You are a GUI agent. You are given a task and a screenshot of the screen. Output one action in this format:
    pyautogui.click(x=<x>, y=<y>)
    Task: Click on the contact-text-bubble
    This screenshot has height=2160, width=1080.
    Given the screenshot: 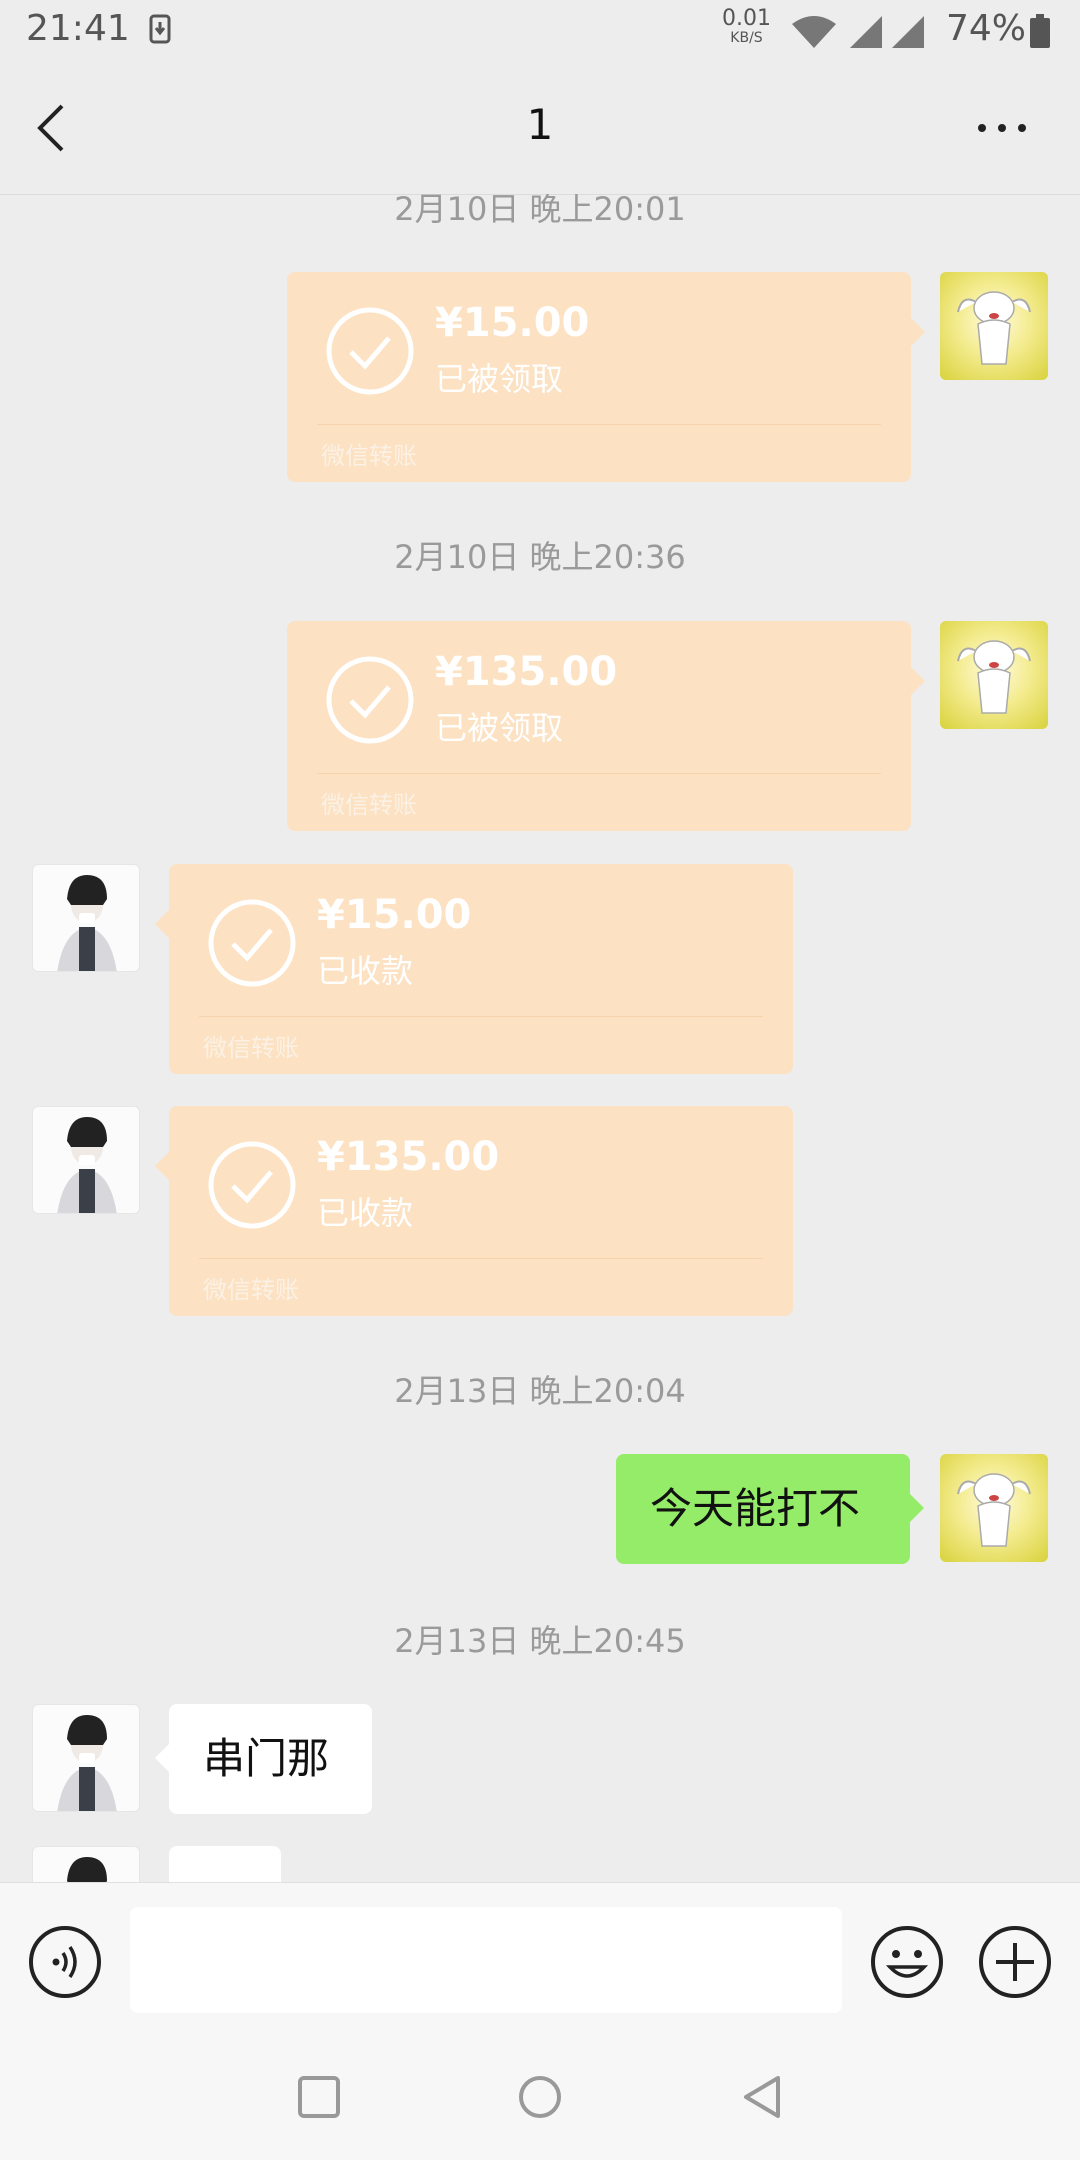 What is the action you would take?
    pyautogui.click(x=225, y=1864)
    